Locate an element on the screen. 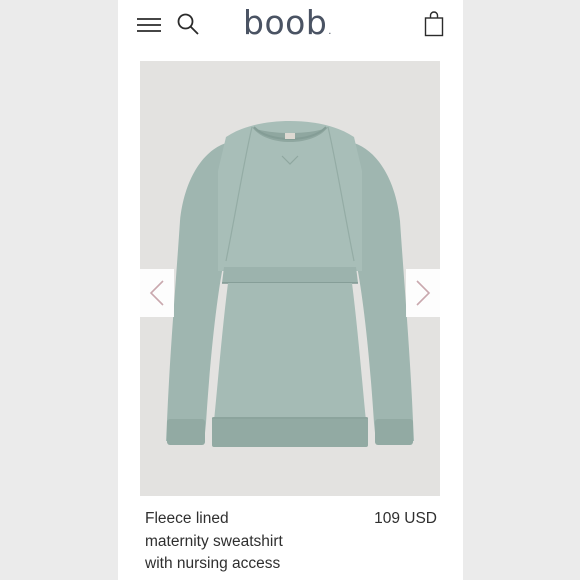 Image resolution: width=580 pixels, height=580 pixels. chevron-left-icon is located at coordinates (156, 293).